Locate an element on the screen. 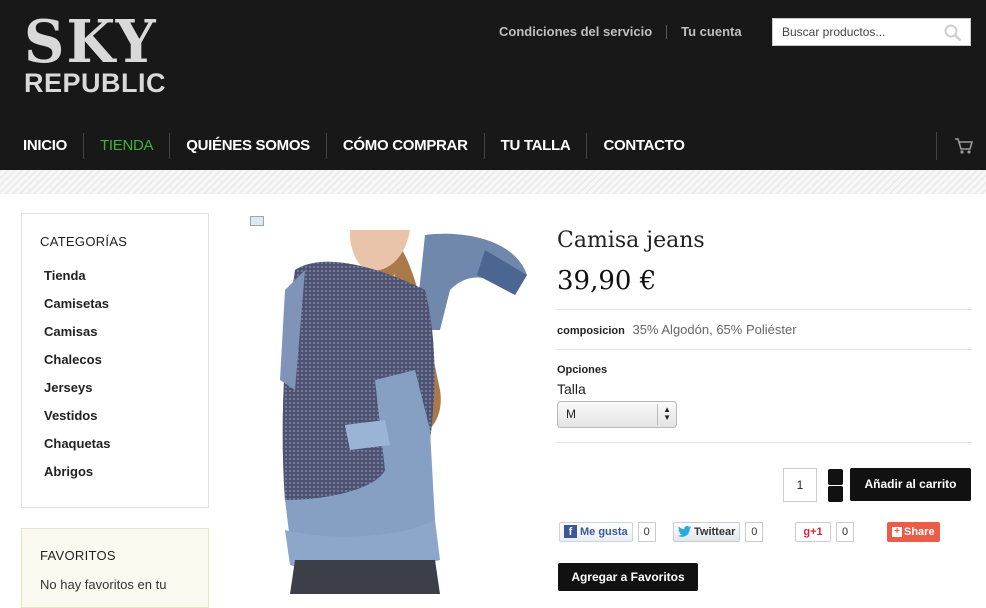  share-button: + Share is located at coordinates (913, 531).